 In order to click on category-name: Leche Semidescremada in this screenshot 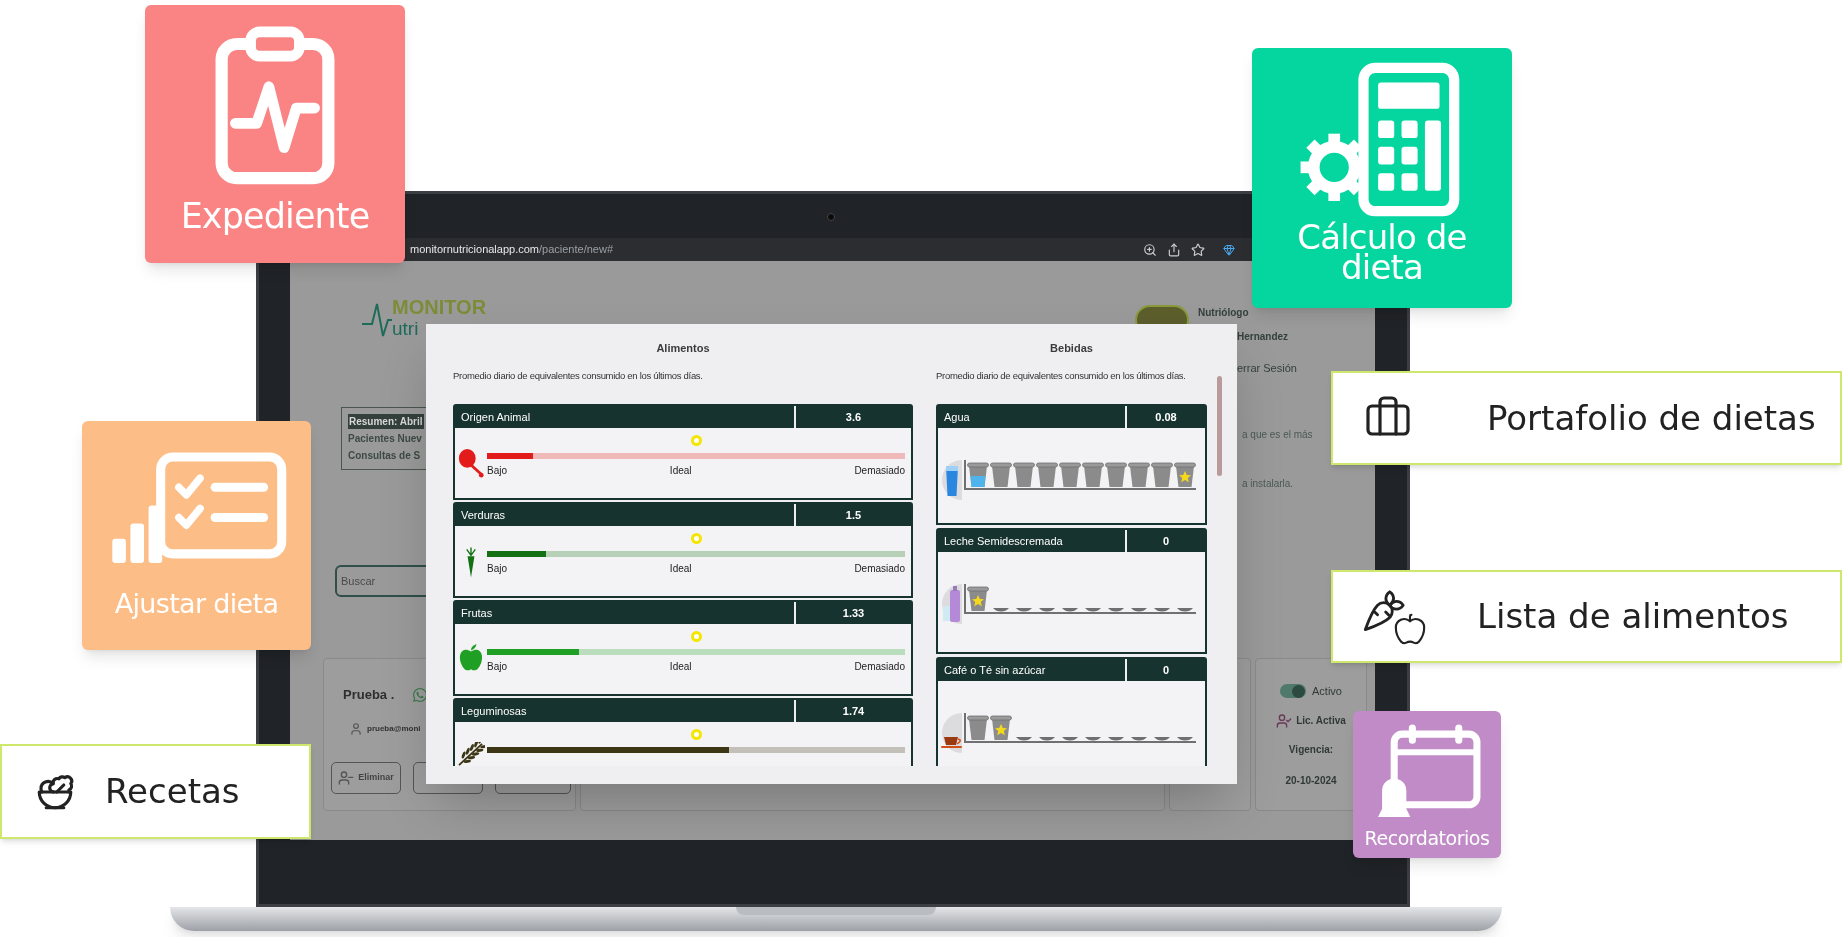, I will do `click(1031, 541)`.